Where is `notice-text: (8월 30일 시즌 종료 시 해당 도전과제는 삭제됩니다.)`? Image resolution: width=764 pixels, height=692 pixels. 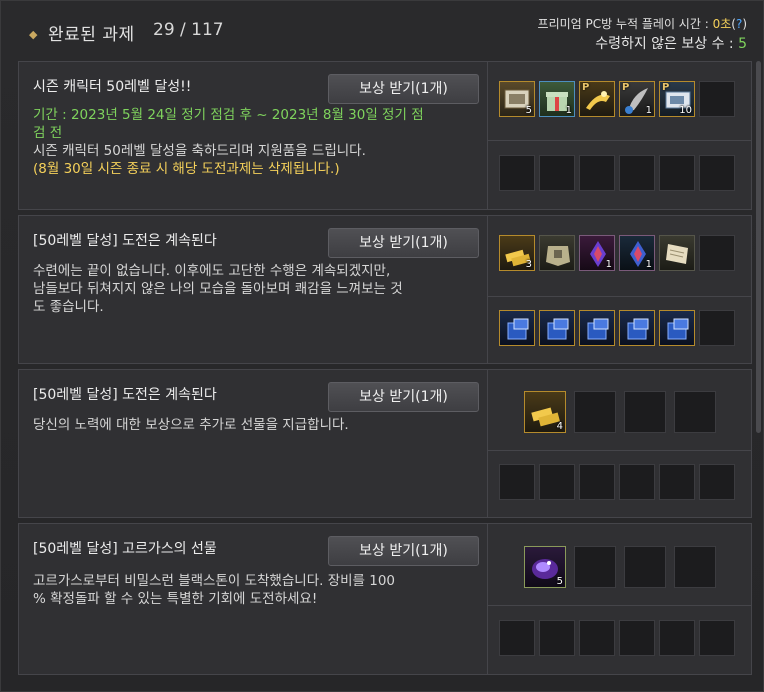
notice-text: (8월 30일 시즌 종료 시 해당 도전과제는 삭제됩니다.) is located at coordinates (186, 169).